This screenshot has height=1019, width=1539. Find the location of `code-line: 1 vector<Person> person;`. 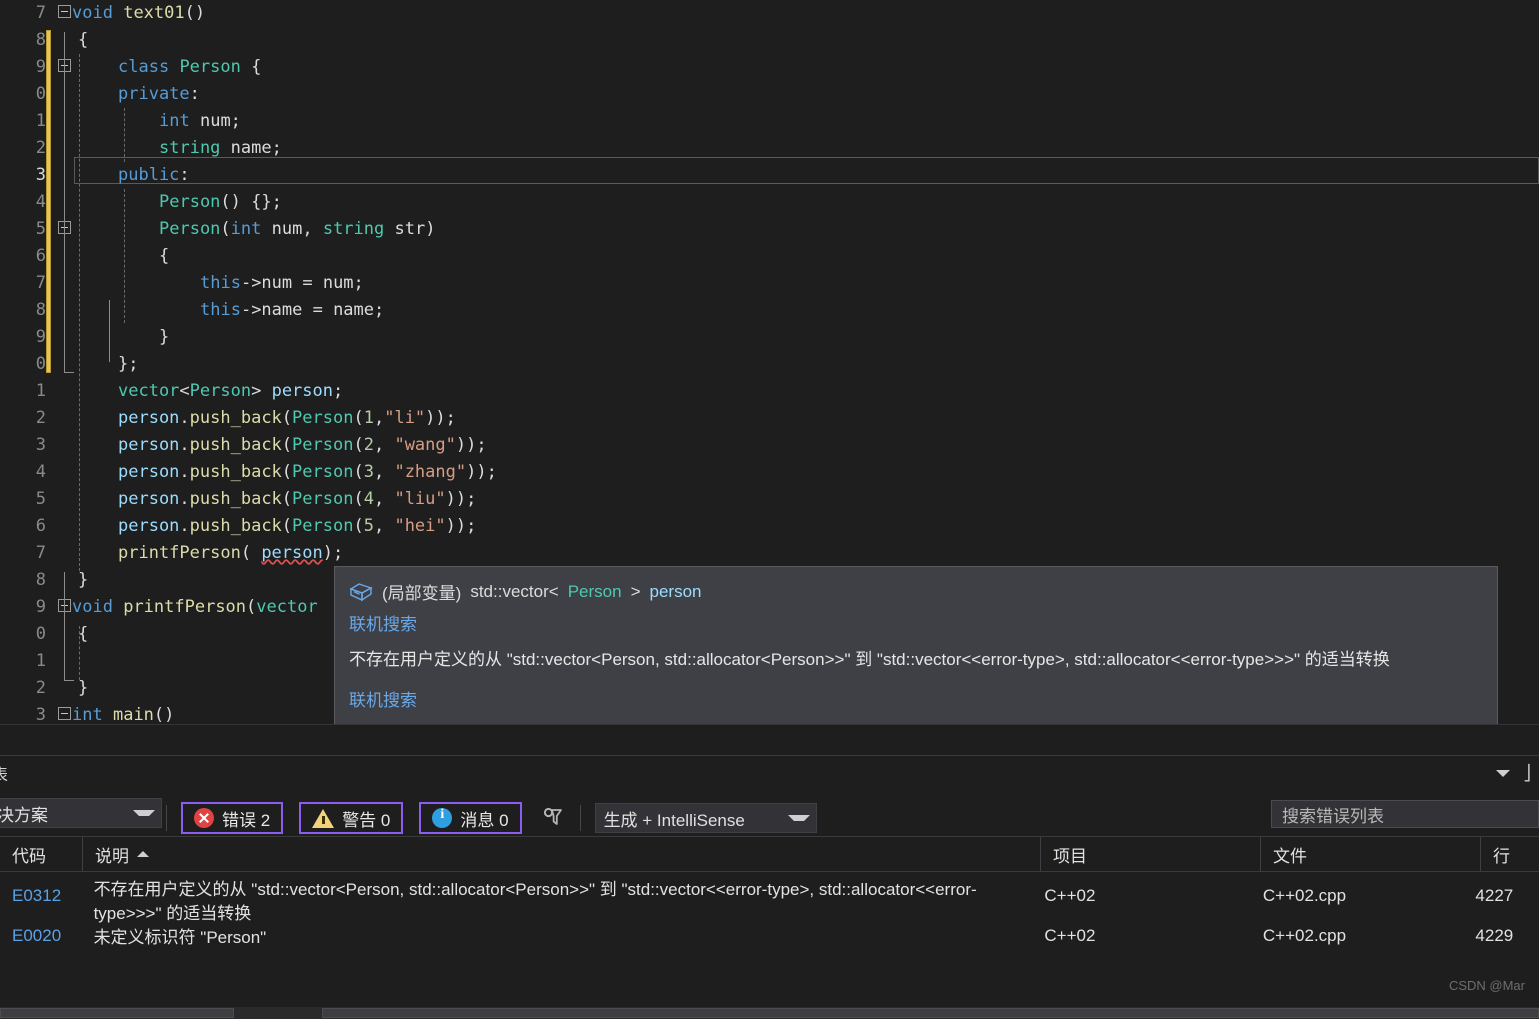

code-line: 1 vector<Person> person; is located at coordinates (782, 391).